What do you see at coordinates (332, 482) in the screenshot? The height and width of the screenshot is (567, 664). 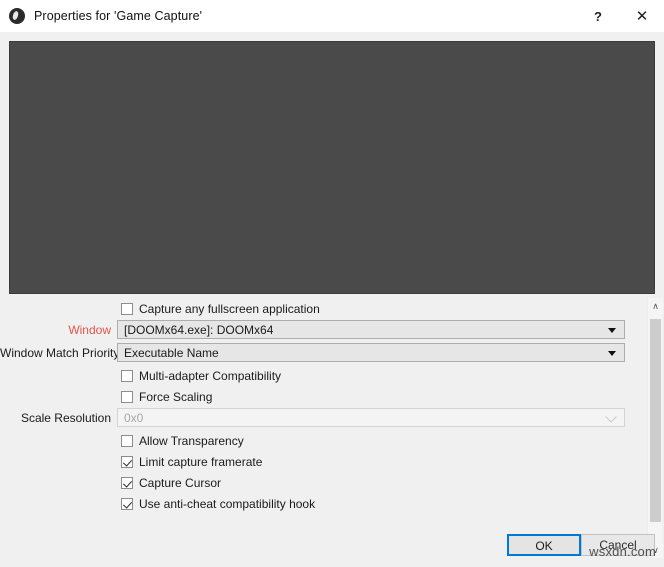 I see `form-row-capture-cursor: Capture Cursor` at bounding box center [332, 482].